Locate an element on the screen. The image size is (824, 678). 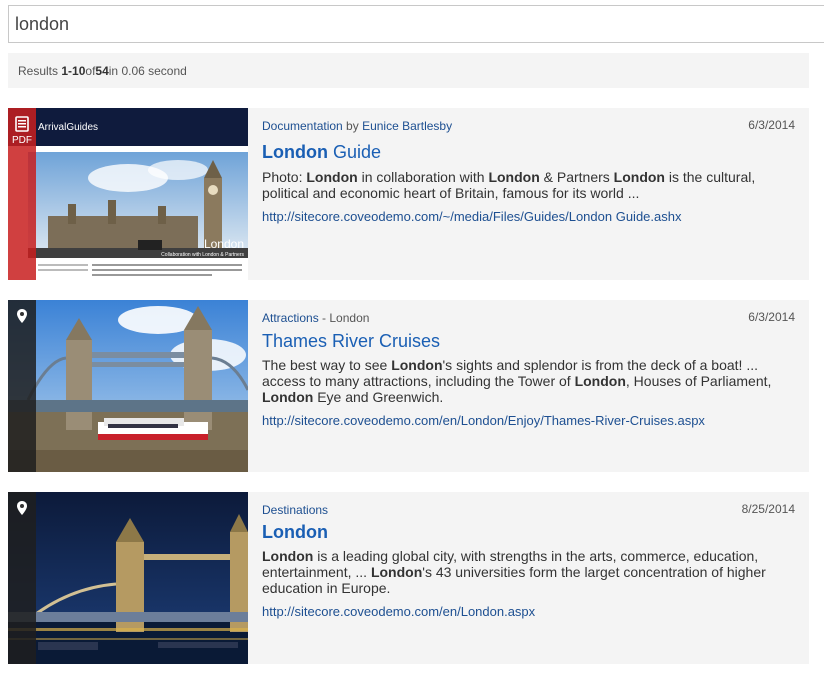
excerpt-text: in collaboration with is located at coordinates (423, 177).